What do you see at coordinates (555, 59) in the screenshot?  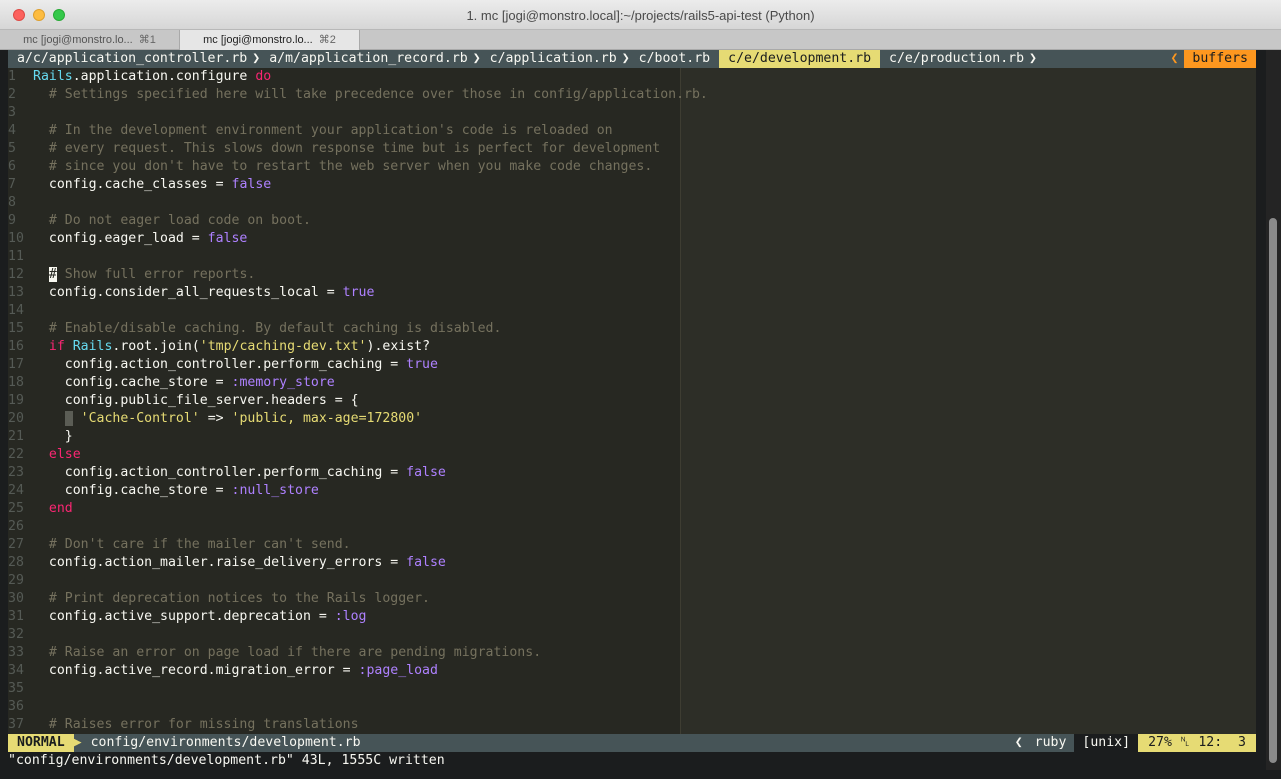 I see `buffer-tab-application: c/application.rb ❯` at bounding box center [555, 59].